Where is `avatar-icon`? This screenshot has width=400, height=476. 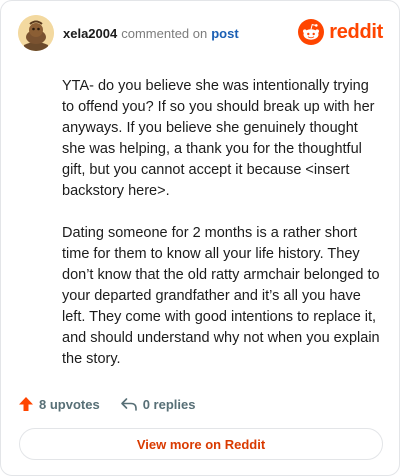
avatar-icon is located at coordinates (36, 33).